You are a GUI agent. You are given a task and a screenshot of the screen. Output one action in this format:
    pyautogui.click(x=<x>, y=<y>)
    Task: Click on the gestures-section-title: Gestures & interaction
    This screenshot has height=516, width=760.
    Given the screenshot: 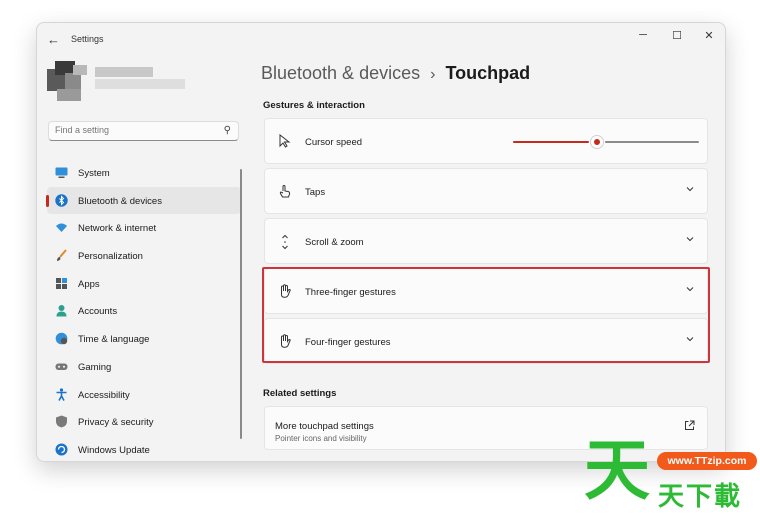 What is the action you would take?
    pyautogui.click(x=314, y=105)
    